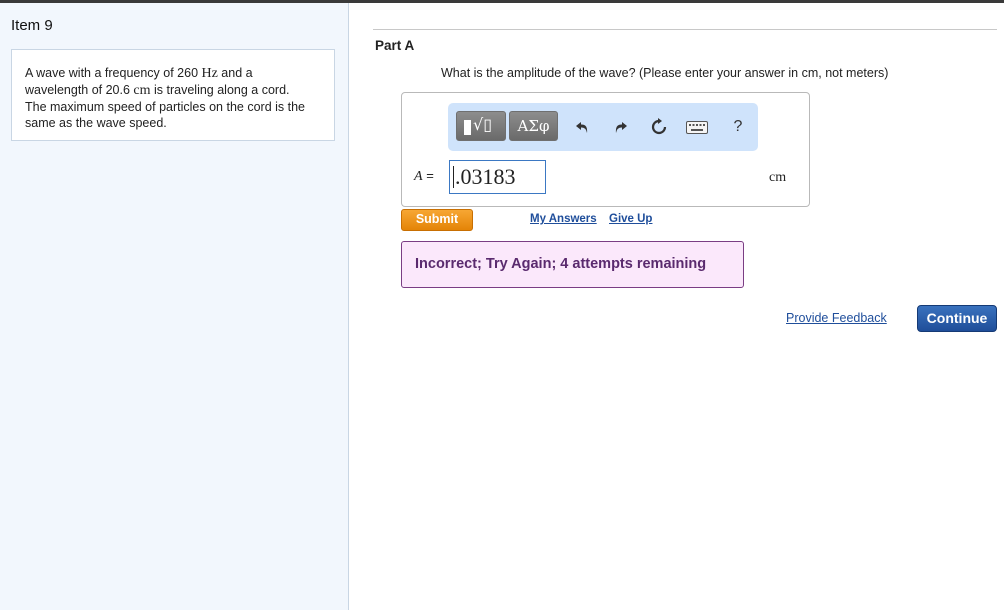  What do you see at coordinates (533, 126) in the screenshot?
I see `greek-symbols-button: ΑΣφ` at bounding box center [533, 126].